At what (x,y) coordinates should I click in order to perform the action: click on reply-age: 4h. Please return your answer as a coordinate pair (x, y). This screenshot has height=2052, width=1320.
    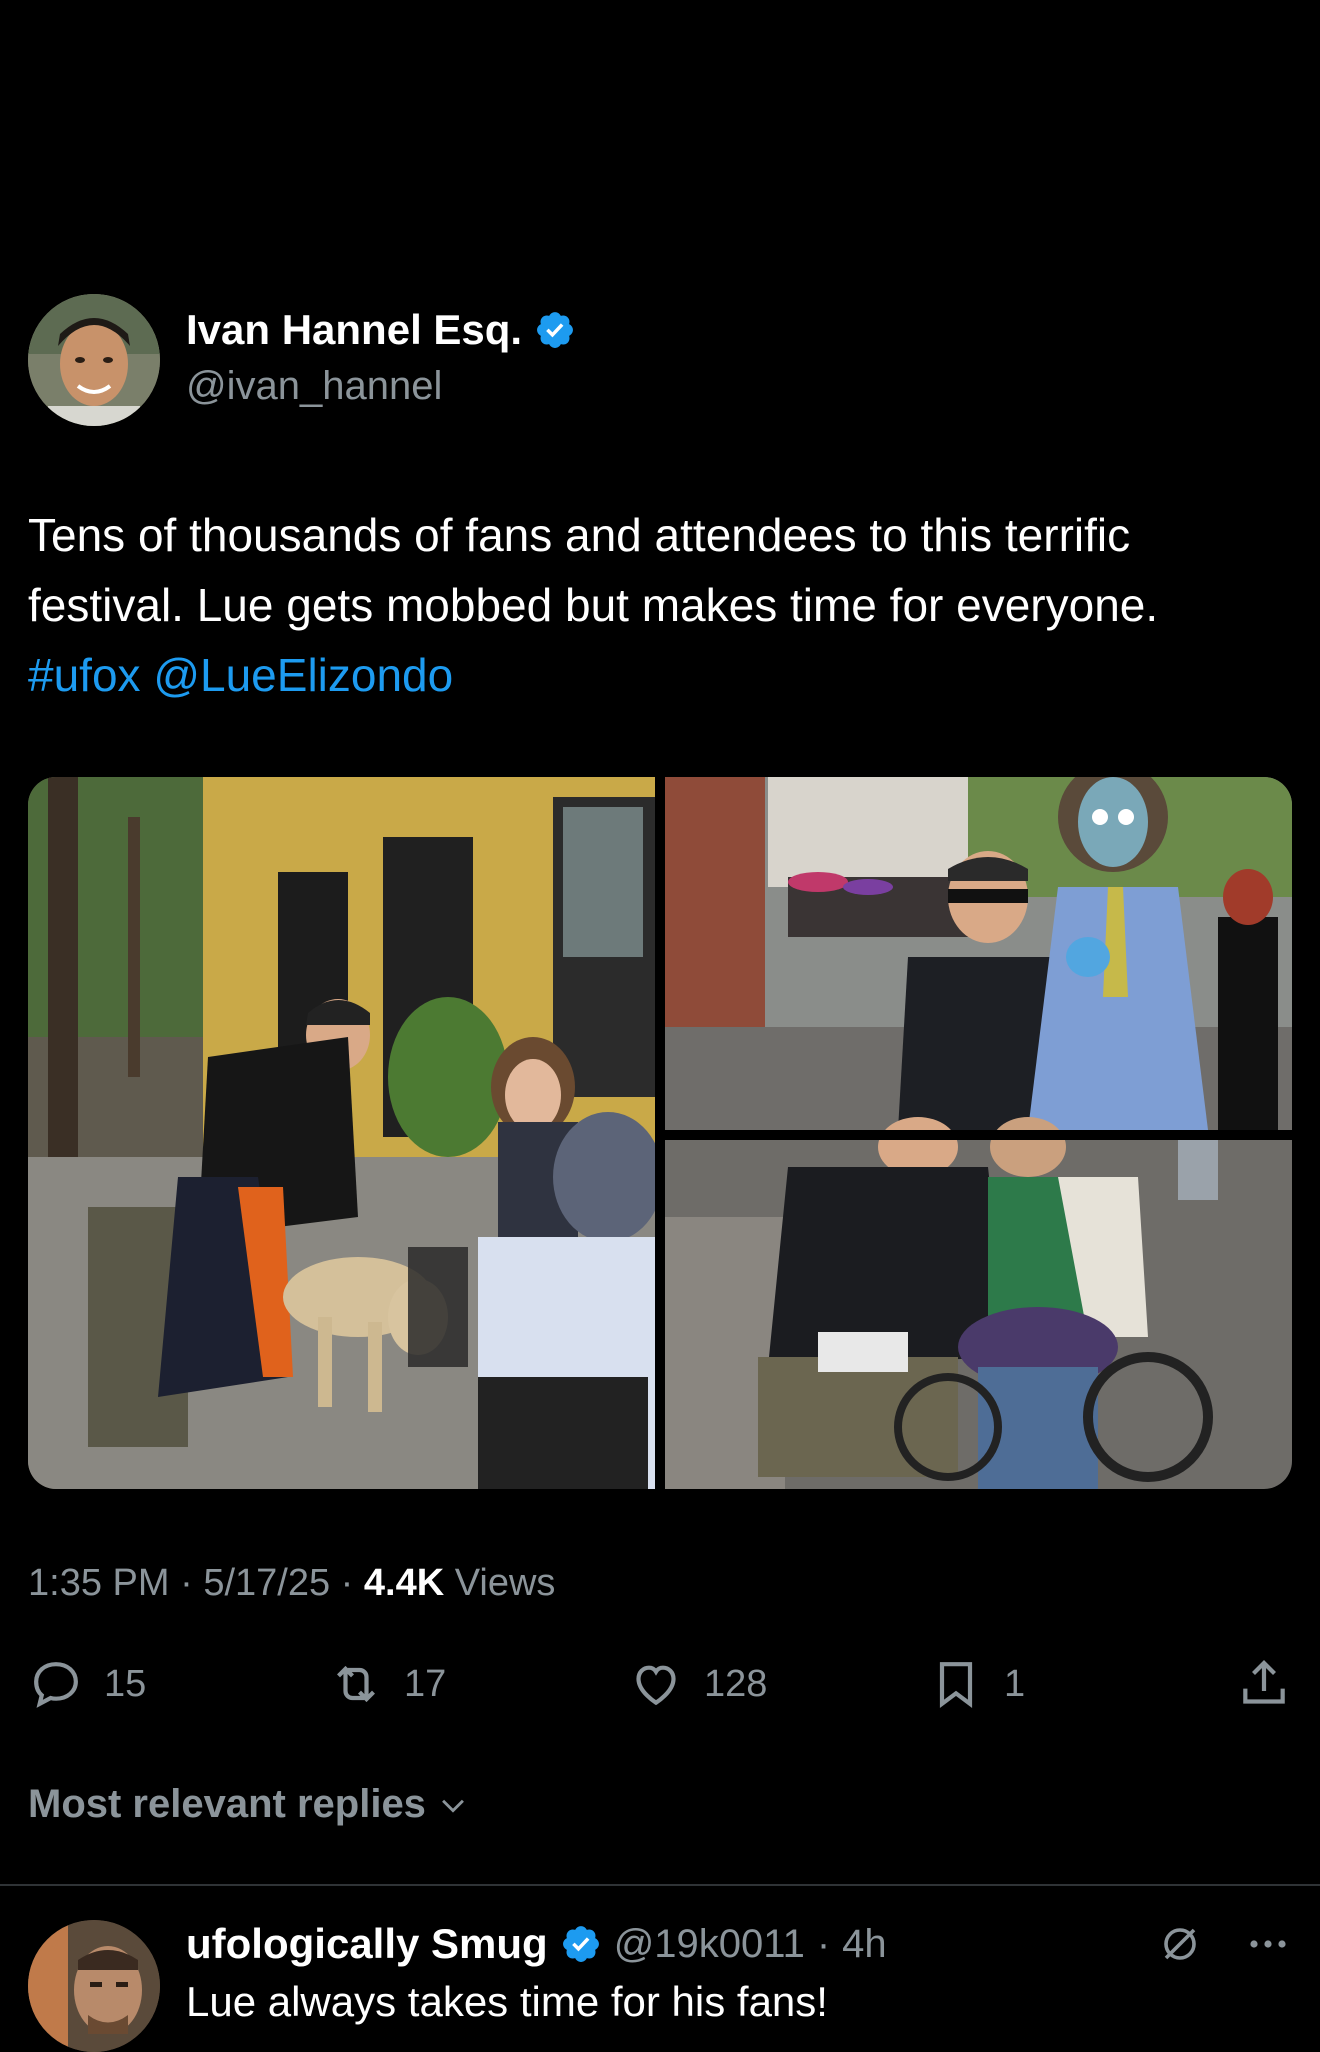
    Looking at the image, I should click on (864, 1943).